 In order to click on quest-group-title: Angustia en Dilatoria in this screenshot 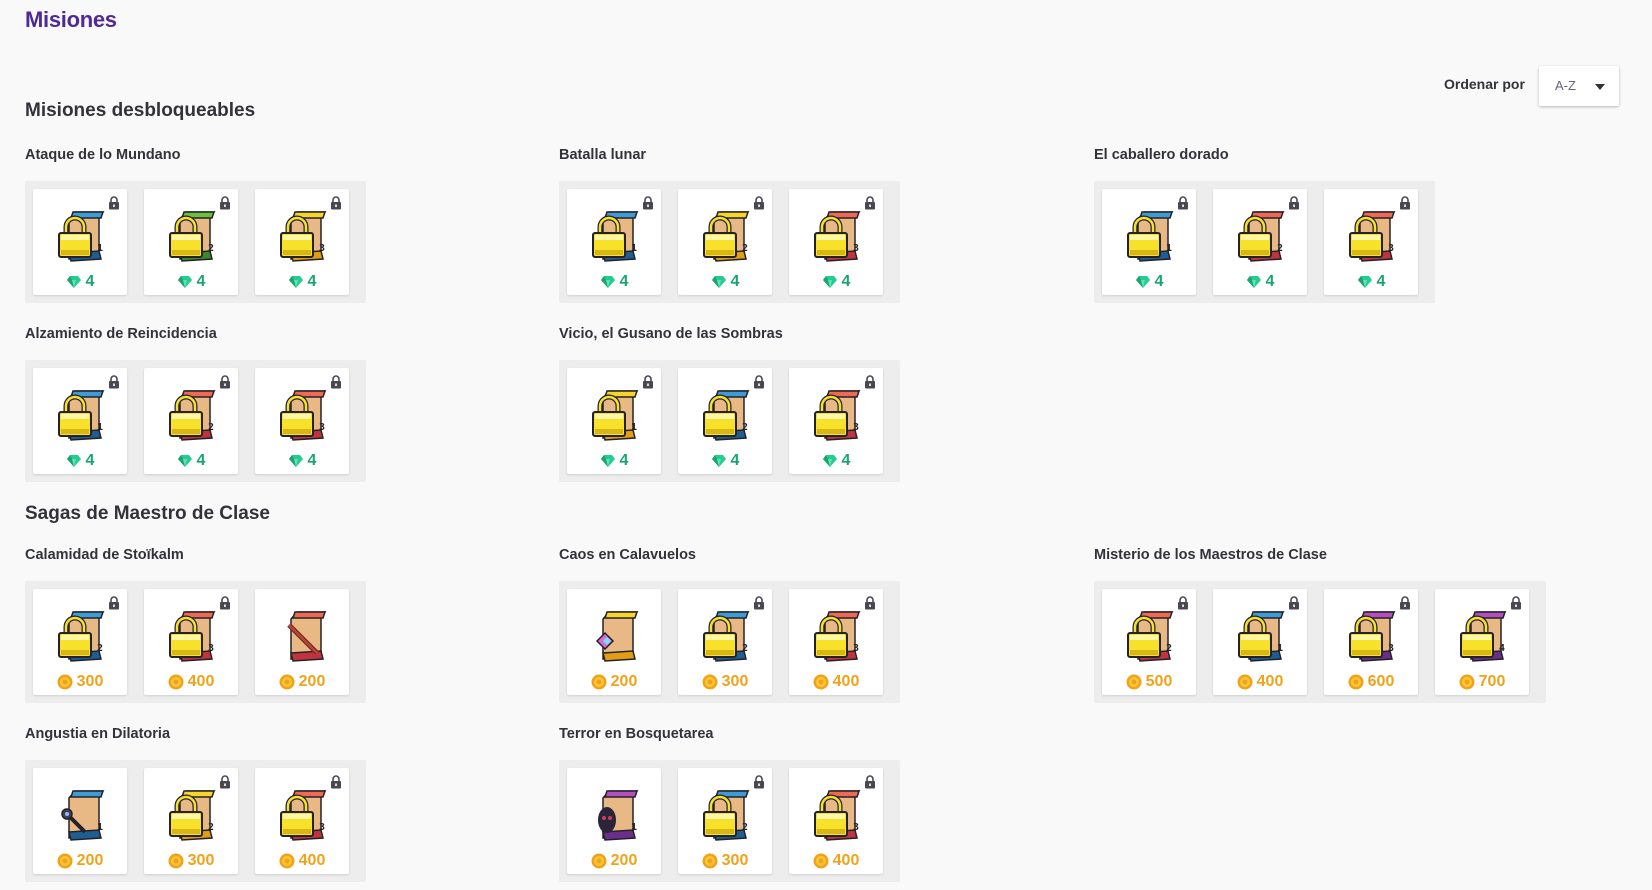, I will do `click(98, 734)`.